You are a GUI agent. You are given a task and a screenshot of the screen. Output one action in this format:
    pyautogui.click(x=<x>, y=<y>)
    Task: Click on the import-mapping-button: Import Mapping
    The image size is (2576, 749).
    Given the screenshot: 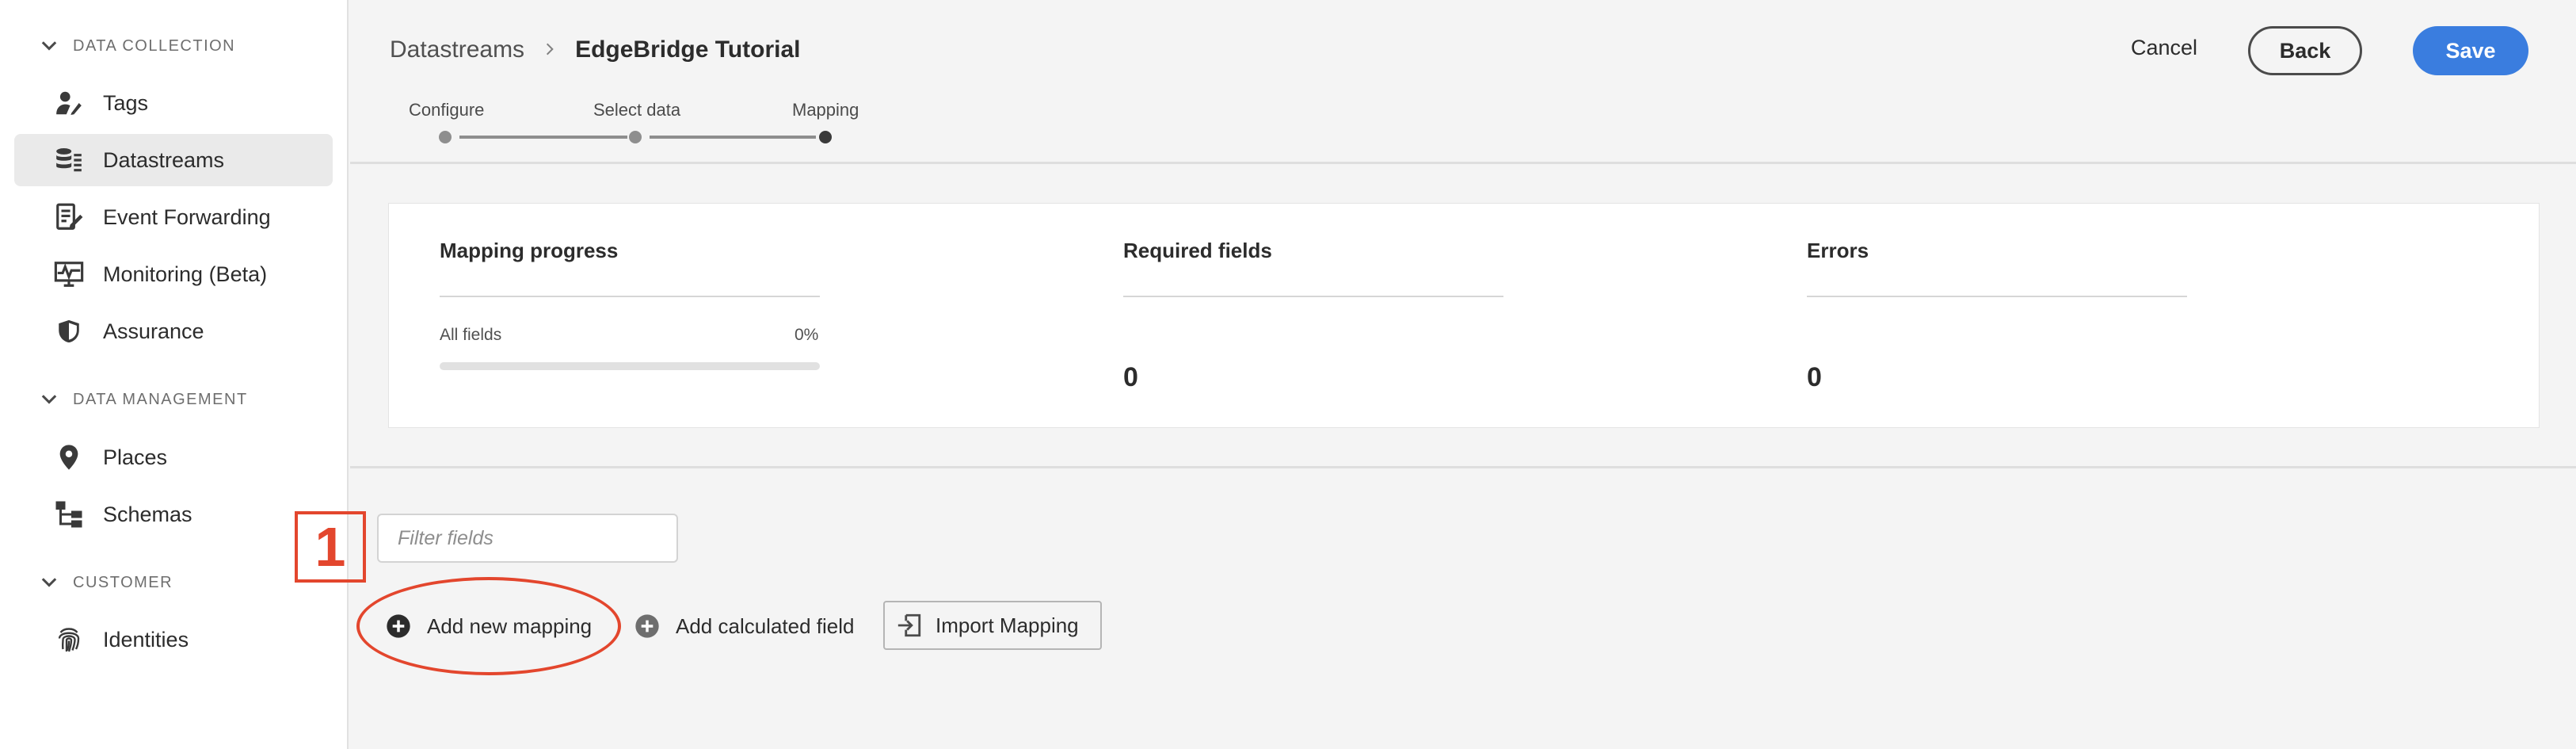 What is the action you would take?
    pyautogui.click(x=993, y=625)
    